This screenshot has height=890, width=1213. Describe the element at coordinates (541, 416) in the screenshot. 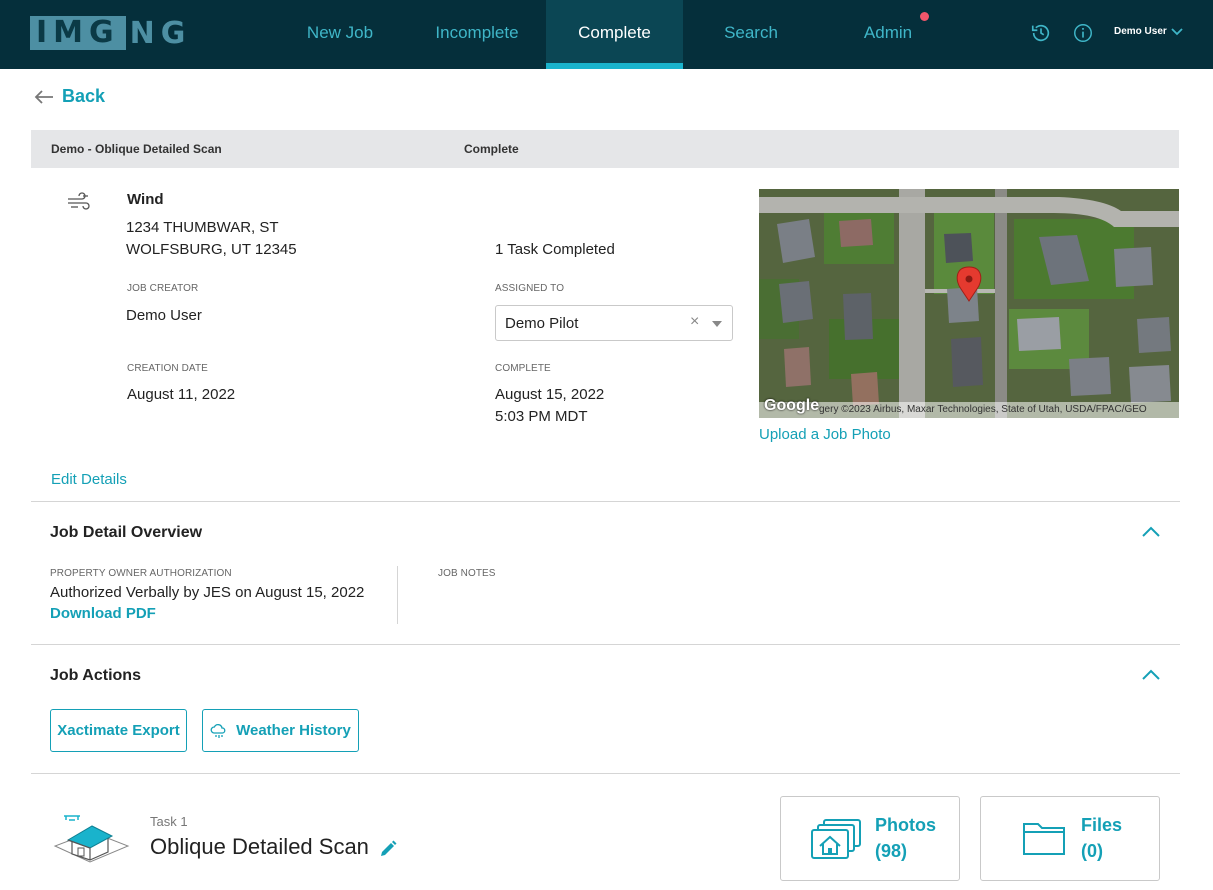

I see `complete-time: 5:03 PM MDT` at that location.